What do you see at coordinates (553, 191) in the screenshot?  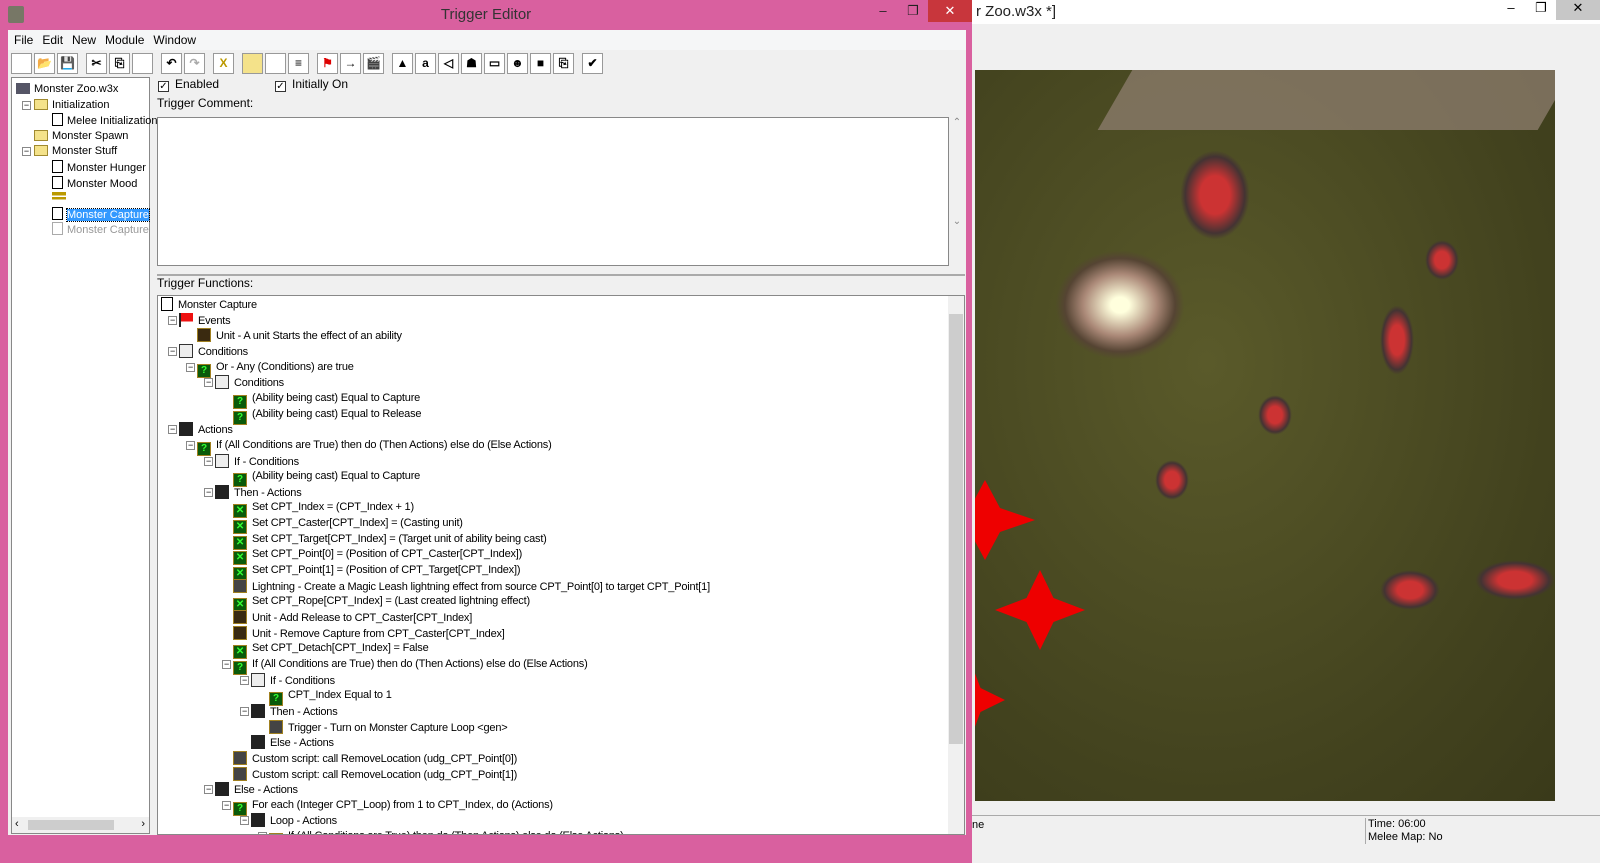 I see `trigger-comment-input` at bounding box center [553, 191].